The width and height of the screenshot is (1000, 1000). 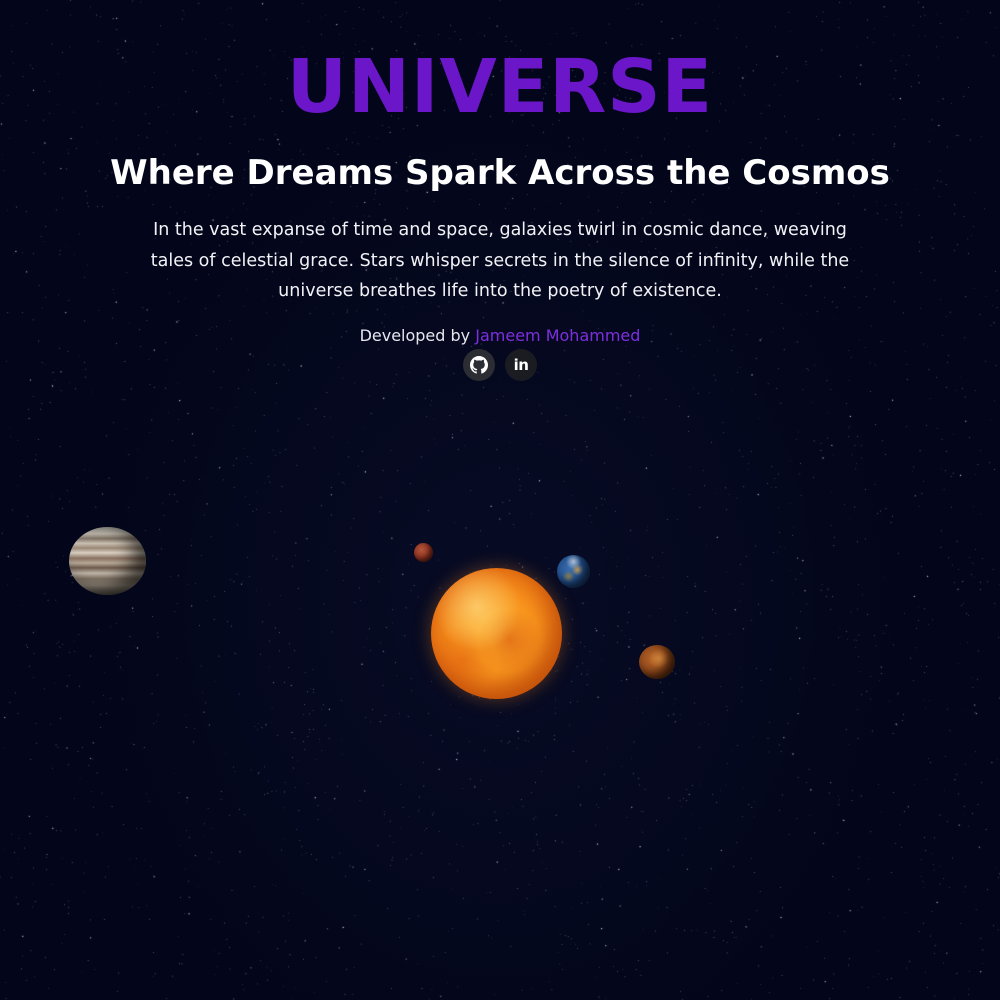 I want to click on github-icon, so click(x=479, y=365).